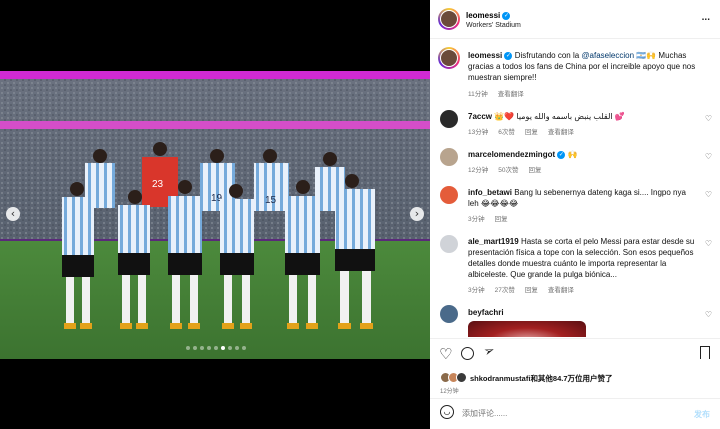  I want to click on liked-by-others: 和其他84.7万位用户赞了, so click(571, 378).